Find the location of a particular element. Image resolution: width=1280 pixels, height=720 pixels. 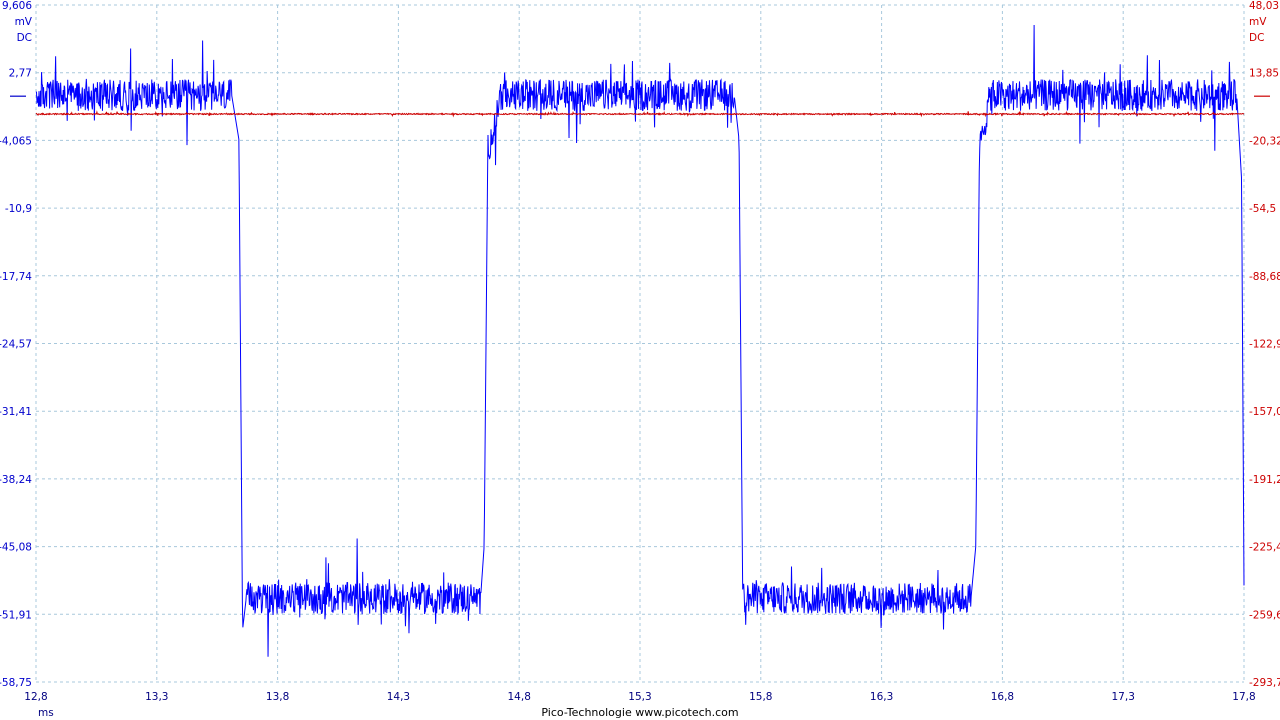

left-axis-tick-label: -24,57 is located at coordinates (16, 345).